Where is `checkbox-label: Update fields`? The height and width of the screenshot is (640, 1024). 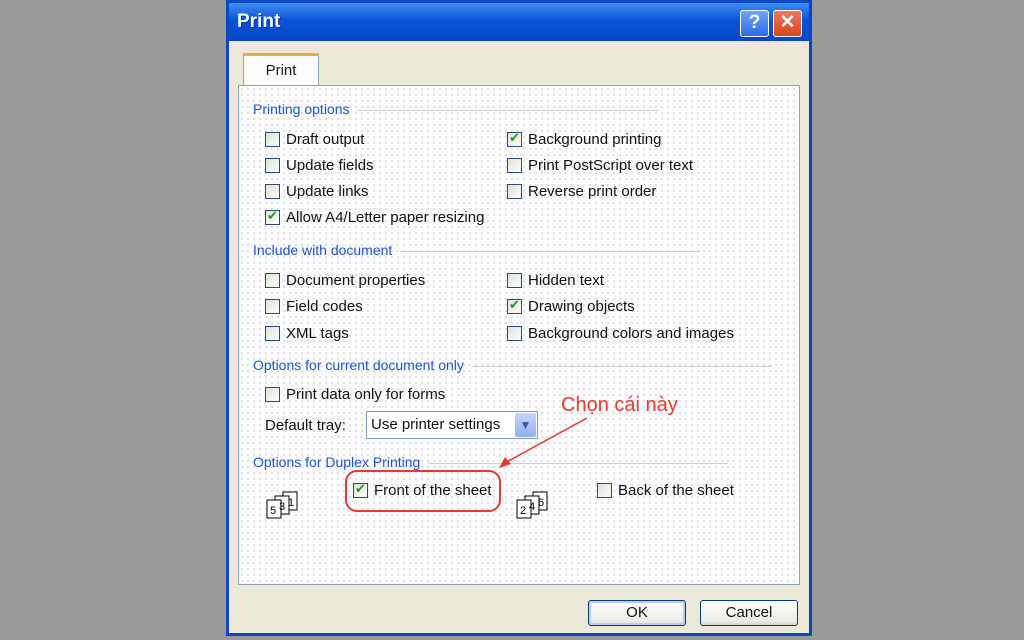 checkbox-label: Update fields is located at coordinates (330, 165).